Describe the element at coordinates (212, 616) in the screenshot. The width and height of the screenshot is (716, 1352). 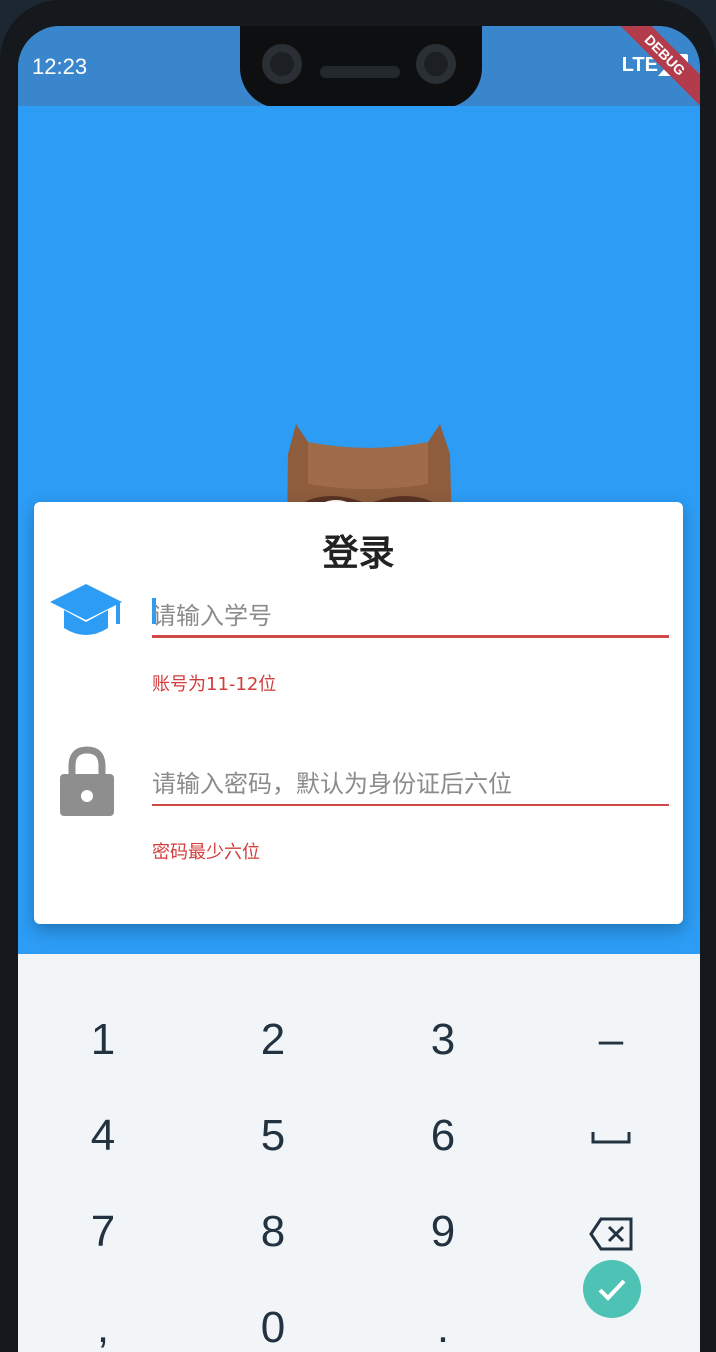
I see `student-id-placeholder: 请输入学号` at that location.